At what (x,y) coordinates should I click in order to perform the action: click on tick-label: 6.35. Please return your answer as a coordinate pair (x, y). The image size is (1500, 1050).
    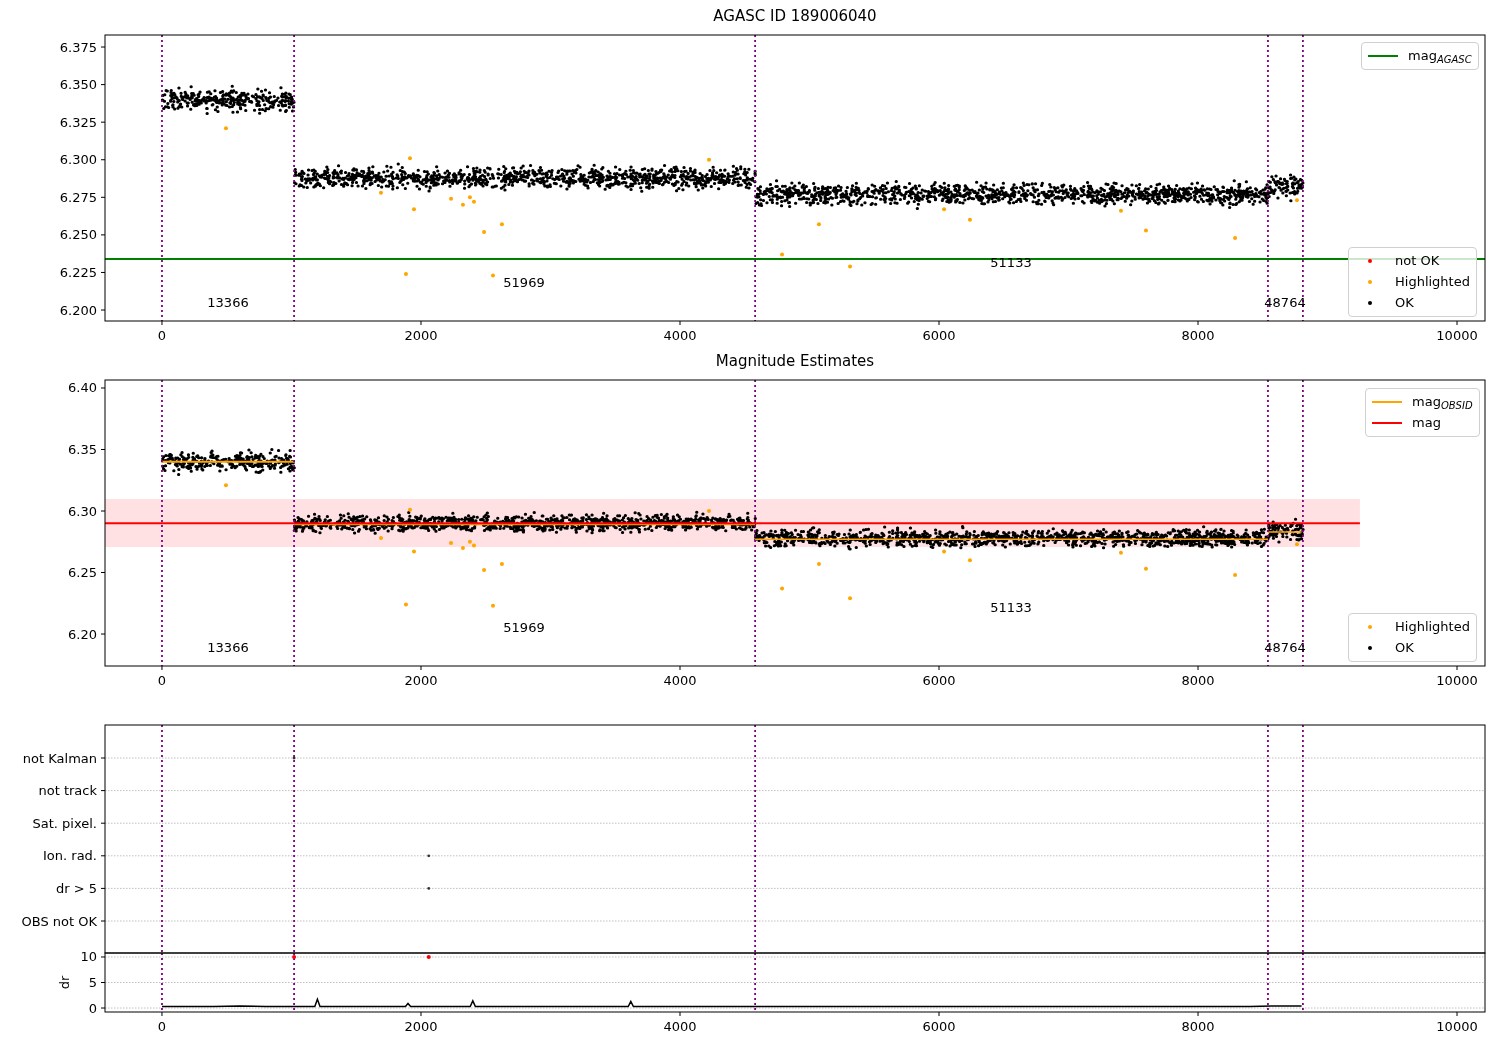
    Looking at the image, I should click on (82, 449).